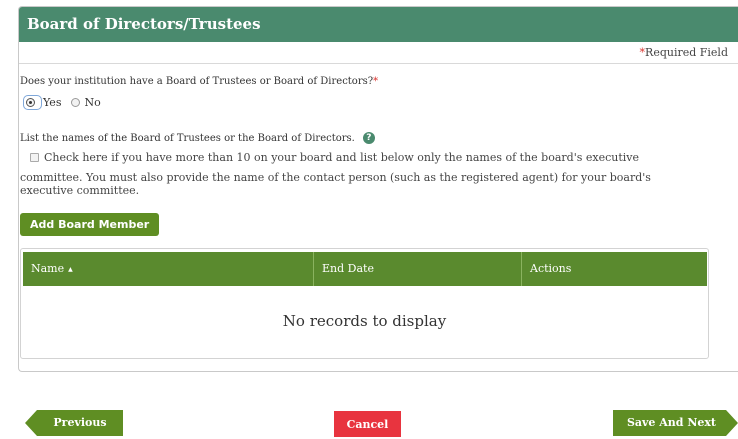 This screenshot has width=738, height=439. What do you see at coordinates (368, 138) in the screenshot?
I see `question-circle-icon: ?` at bounding box center [368, 138].